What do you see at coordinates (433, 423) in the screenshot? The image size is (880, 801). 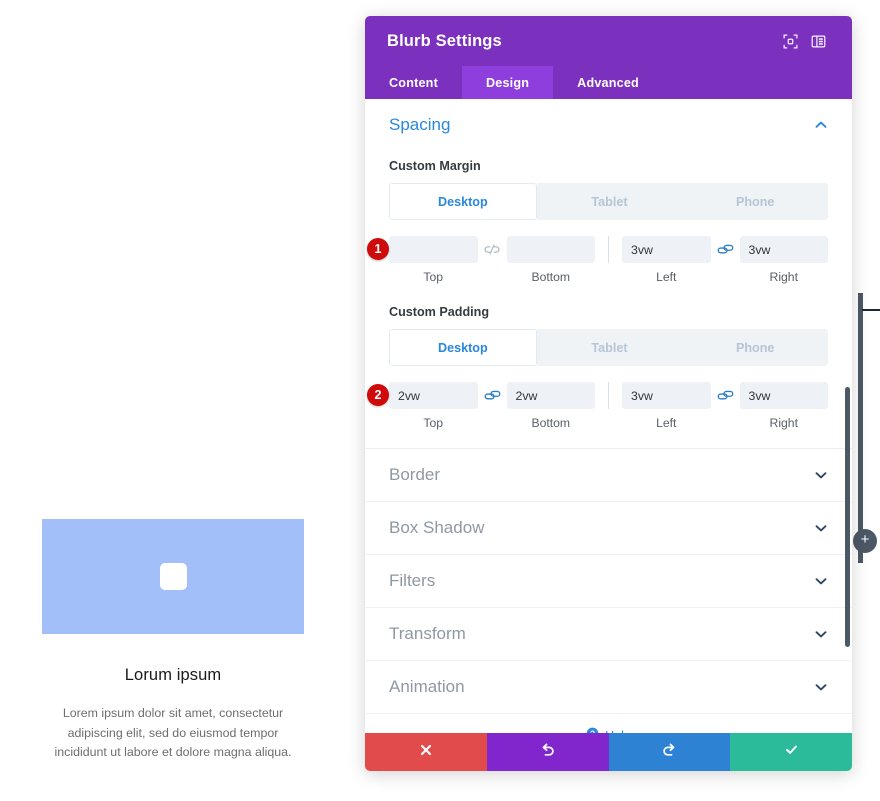 I see `custom-padding-top-caption: Top` at bounding box center [433, 423].